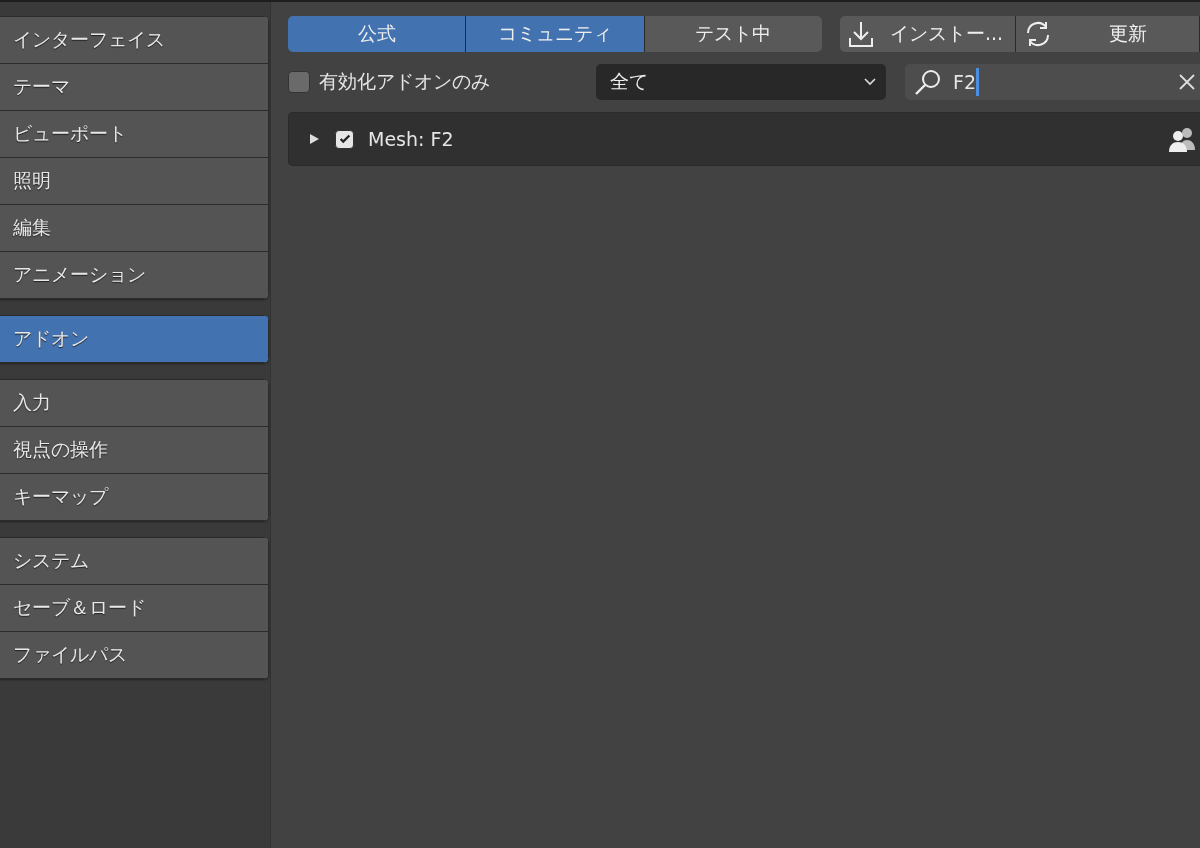 This screenshot has width=1200, height=848. I want to click on filter-tab: コミュニティ, so click(555, 34).